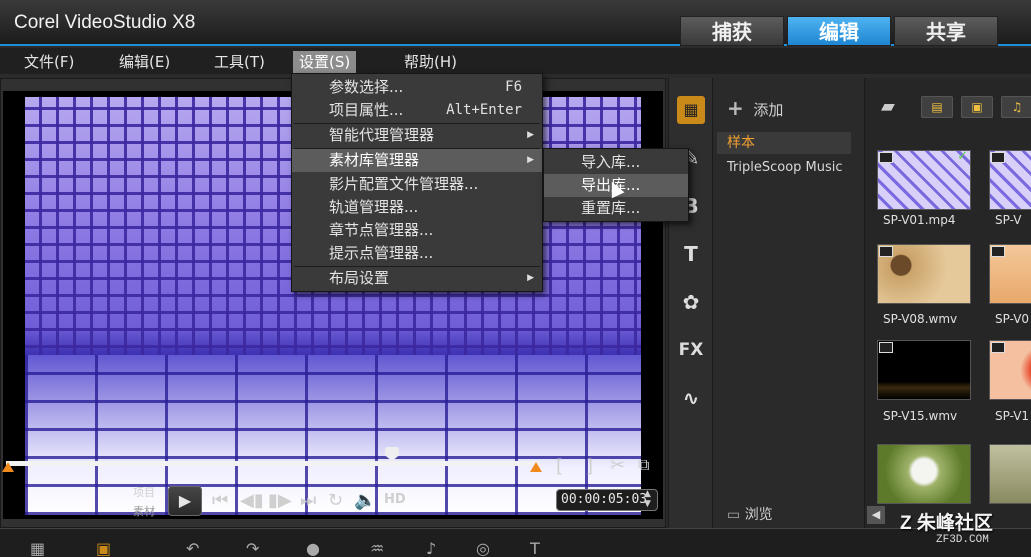  Describe the element at coordinates (691, 398) in the screenshot. I see `path-icon: ∿` at that location.